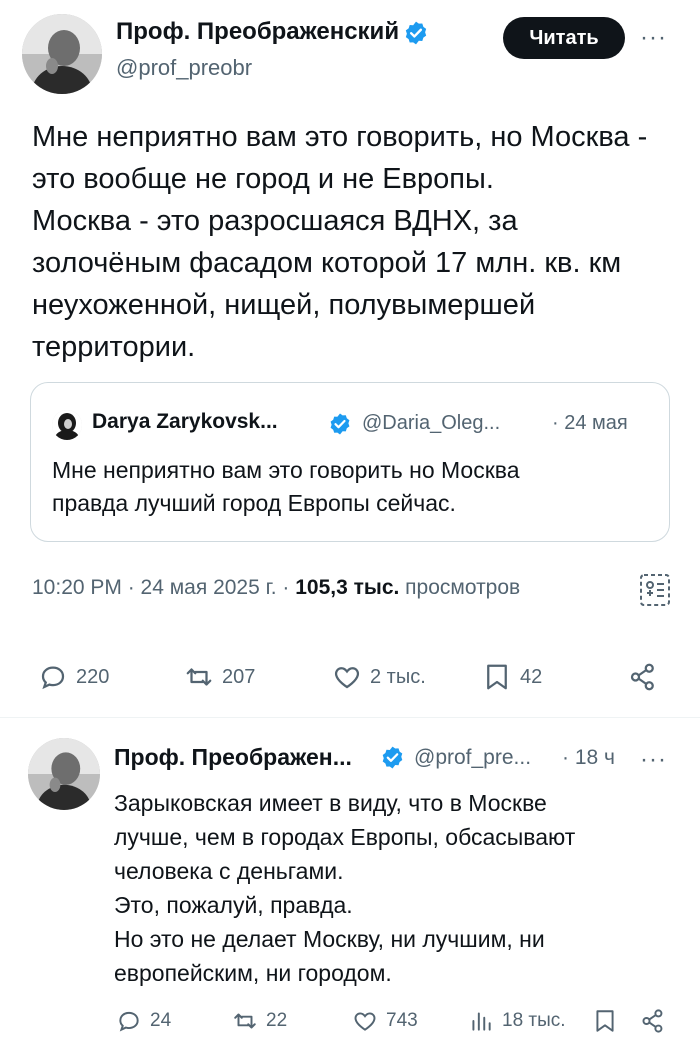 This screenshot has height=1060, width=700. I want to click on views-count: 105,3 тыс., so click(347, 587).